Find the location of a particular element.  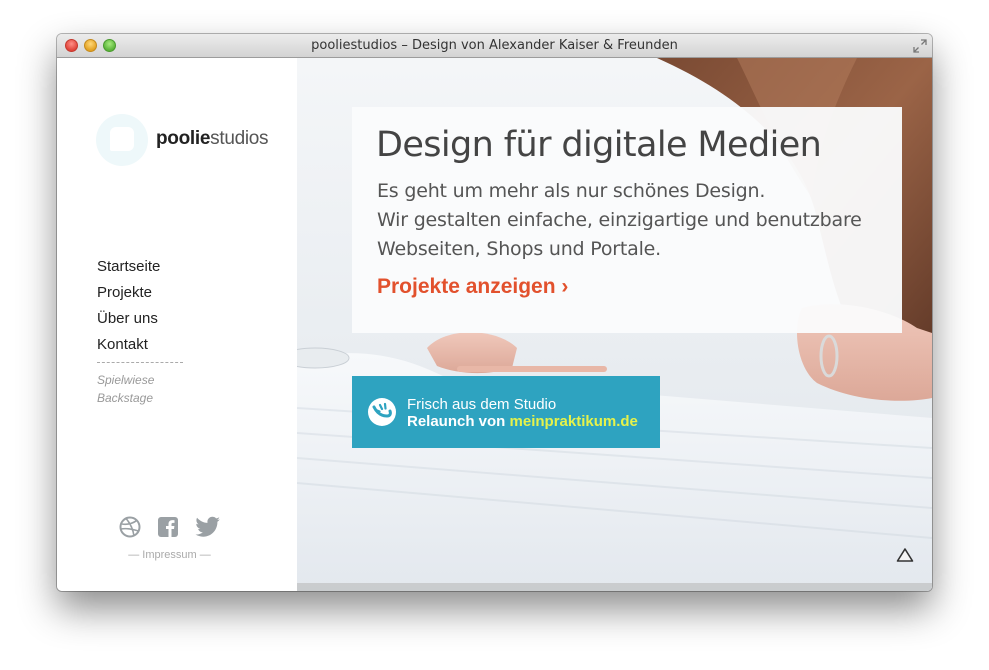

horizontal-scrollbar is located at coordinates (614, 587).